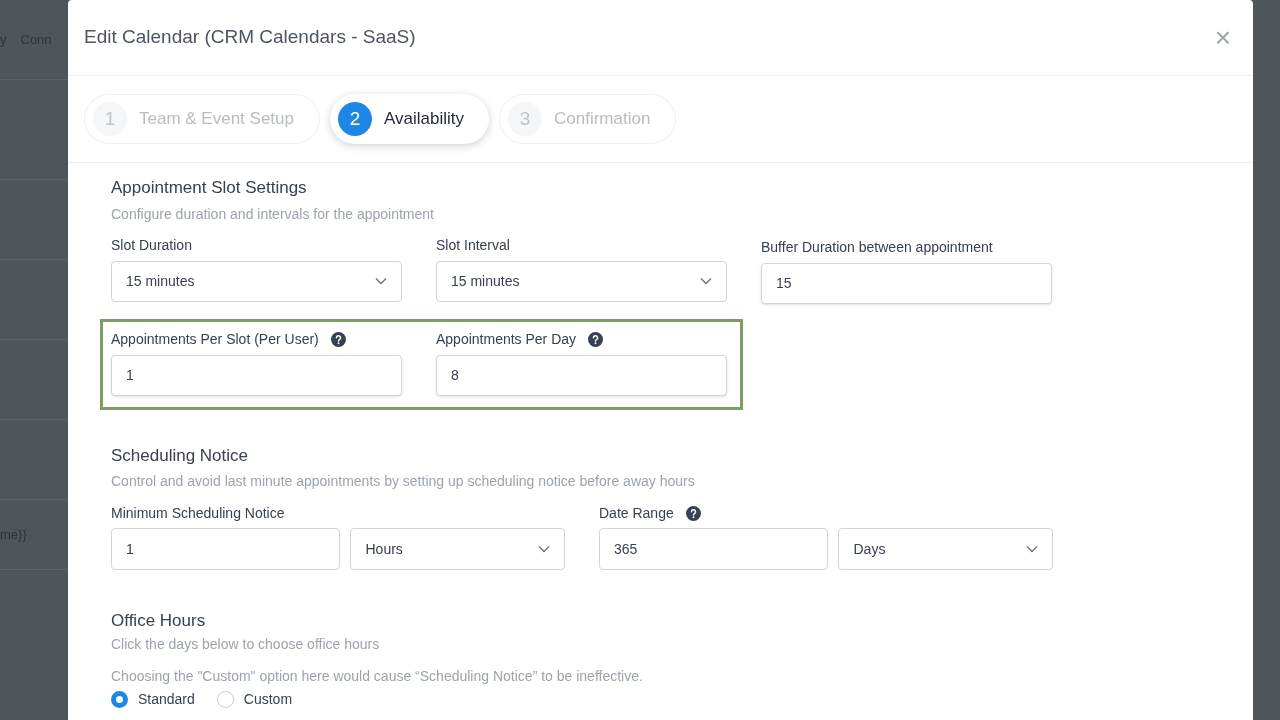 Image resolution: width=1280 pixels, height=720 pixels. I want to click on input-field: 15, so click(906, 283).